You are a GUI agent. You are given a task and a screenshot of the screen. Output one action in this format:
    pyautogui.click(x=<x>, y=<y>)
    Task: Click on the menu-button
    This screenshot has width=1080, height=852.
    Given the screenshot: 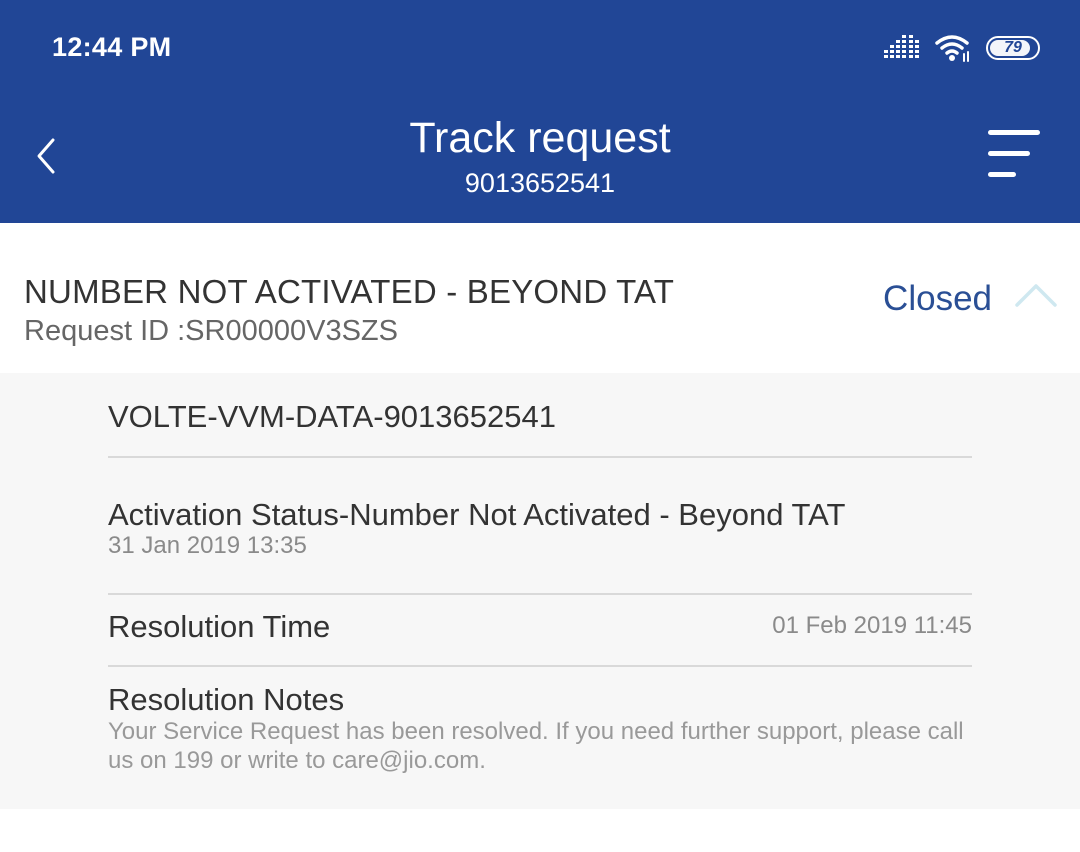 What is the action you would take?
    pyautogui.click(x=1014, y=155)
    